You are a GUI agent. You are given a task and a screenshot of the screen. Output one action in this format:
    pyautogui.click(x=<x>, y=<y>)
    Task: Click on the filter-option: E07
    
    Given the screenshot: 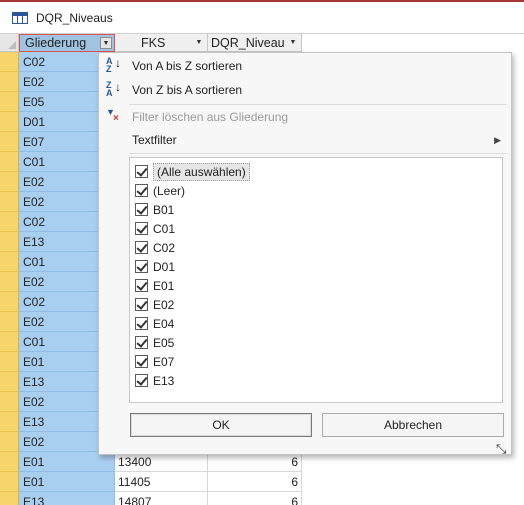 What is the action you would take?
    pyautogui.click(x=154, y=361)
    